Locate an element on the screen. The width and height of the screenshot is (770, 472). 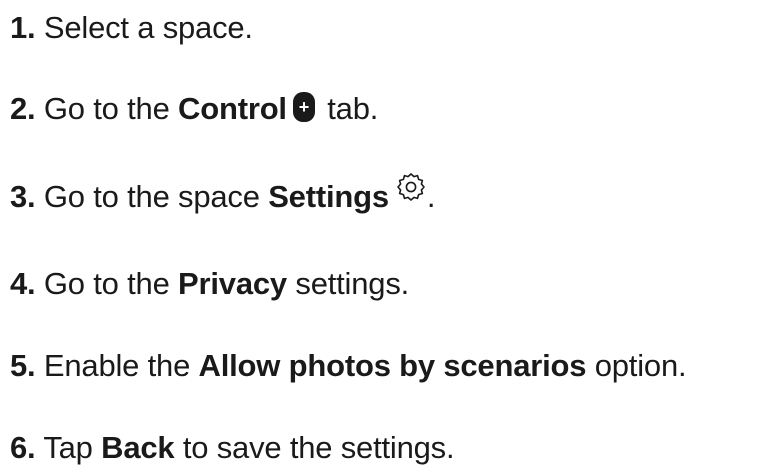
step-text-end: to save the settings. is located at coordinates (318, 447).